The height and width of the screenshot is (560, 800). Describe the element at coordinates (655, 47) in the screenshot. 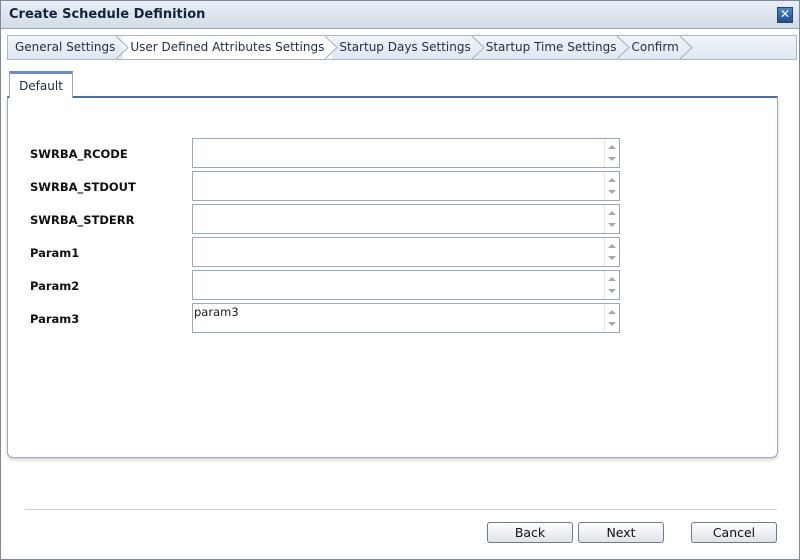

I see `step-label: Confirm` at that location.